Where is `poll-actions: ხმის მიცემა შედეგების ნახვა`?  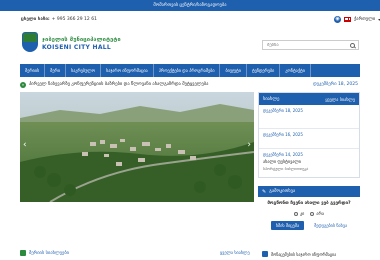
poll-actions: ხმის მიცემა შედეგების ნახვა is located at coordinates (309, 225).